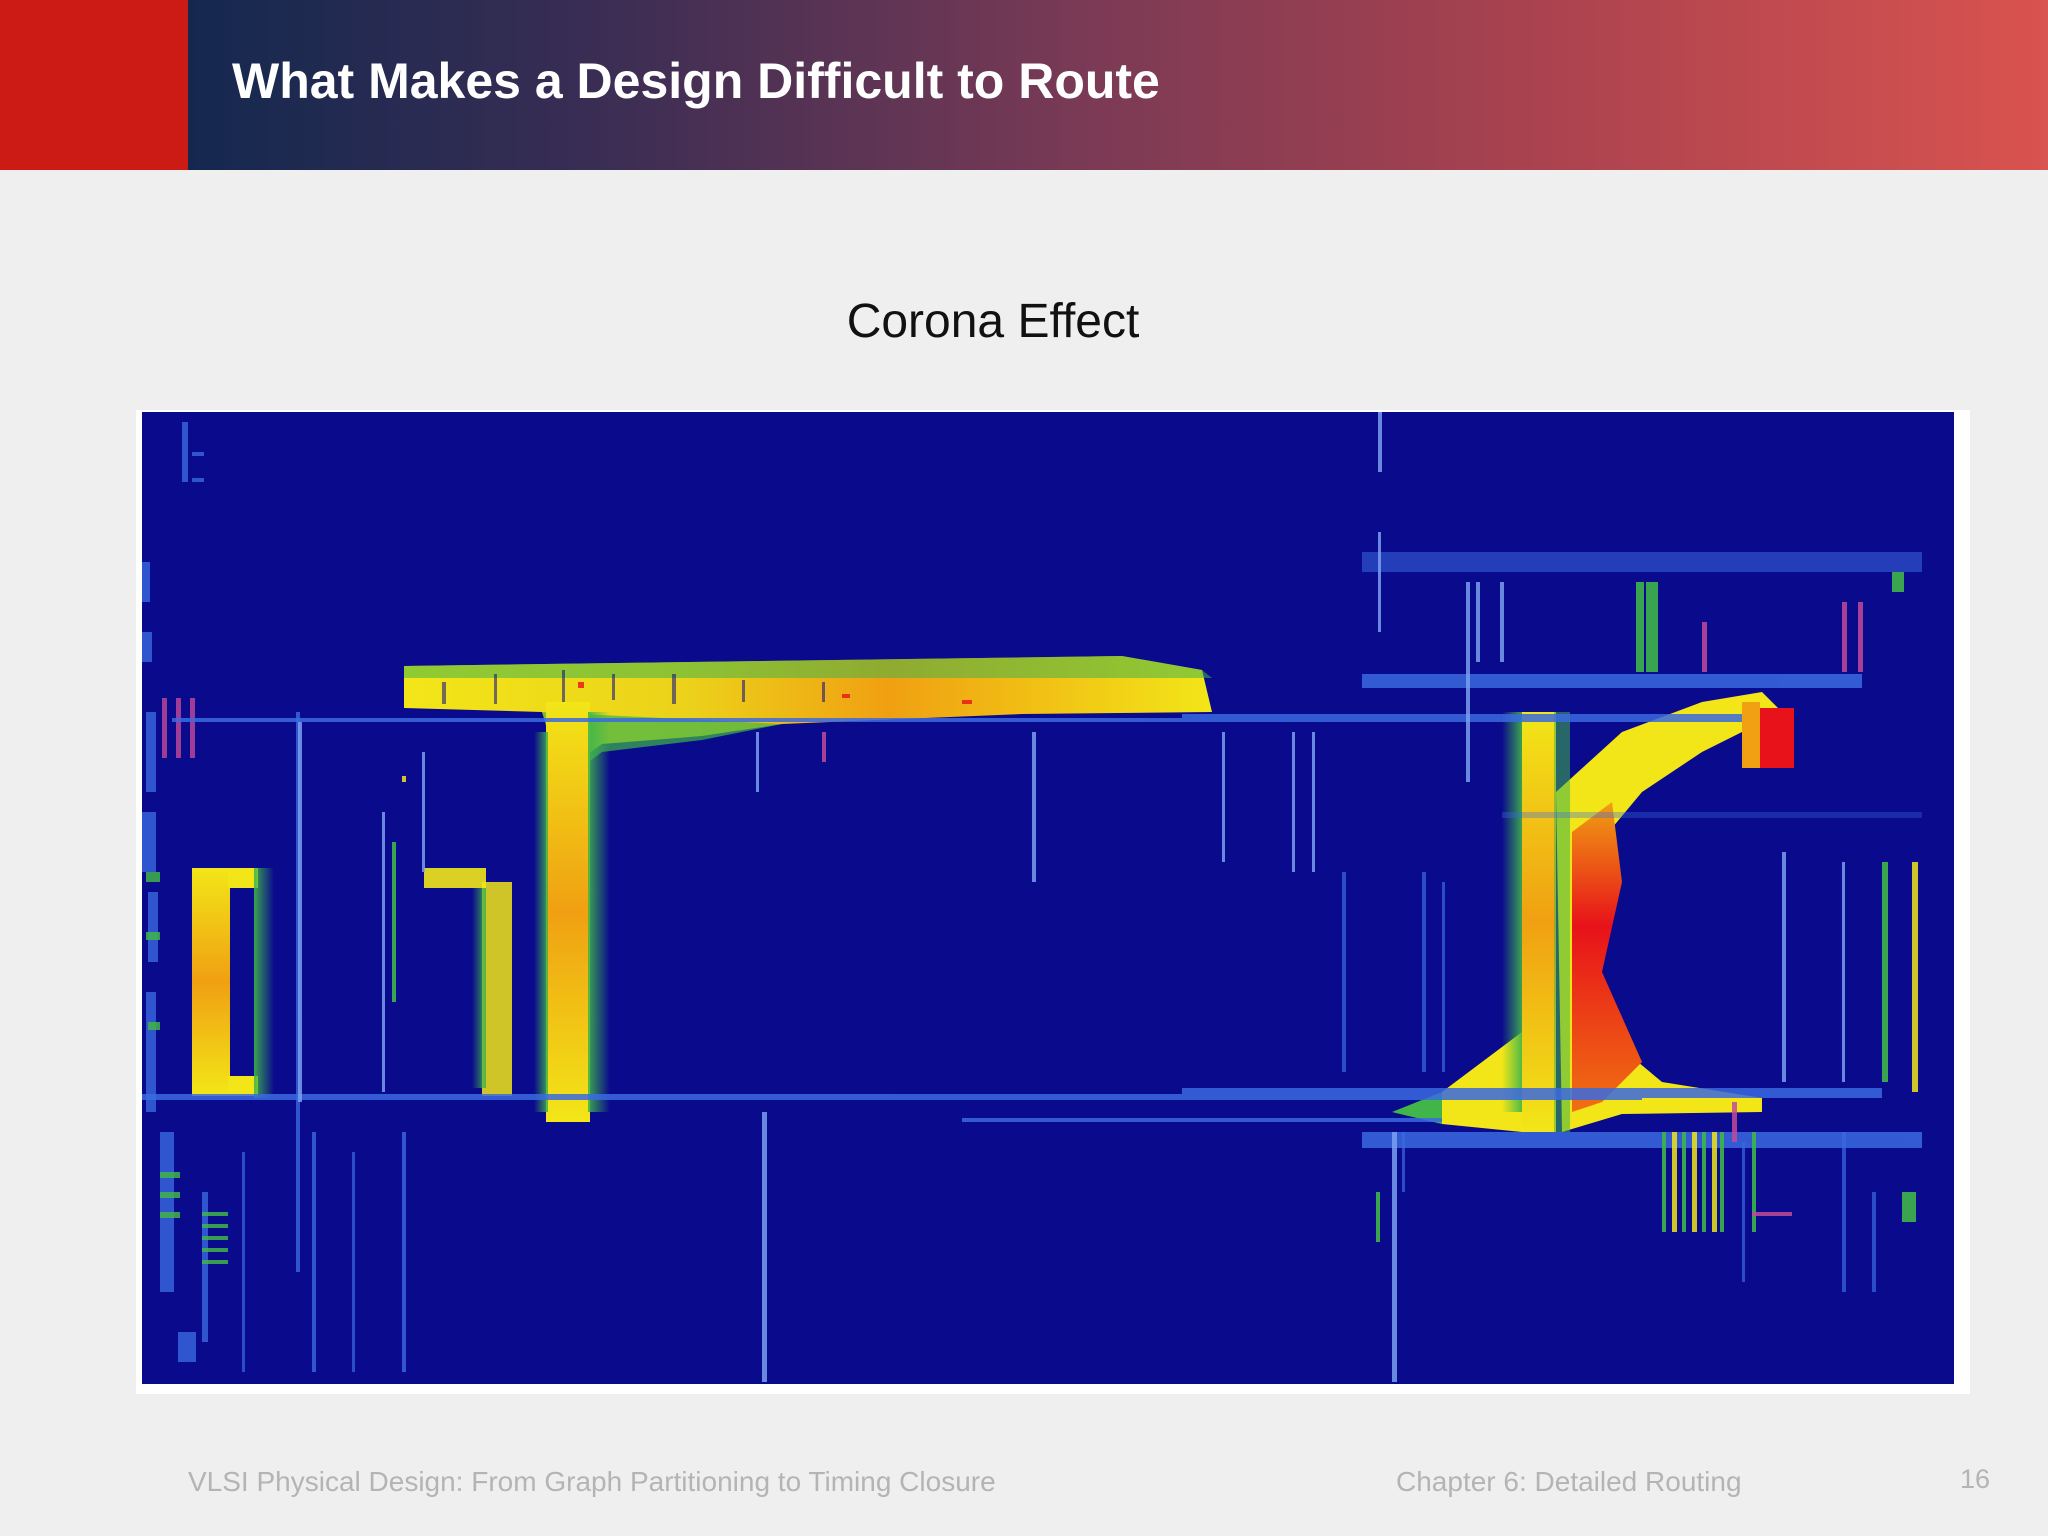 Image resolution: width=2048 pixels, height=1536 pixels. I want to click on slide-title: What Makes a Design Difficult to Route, so click(696, 81).